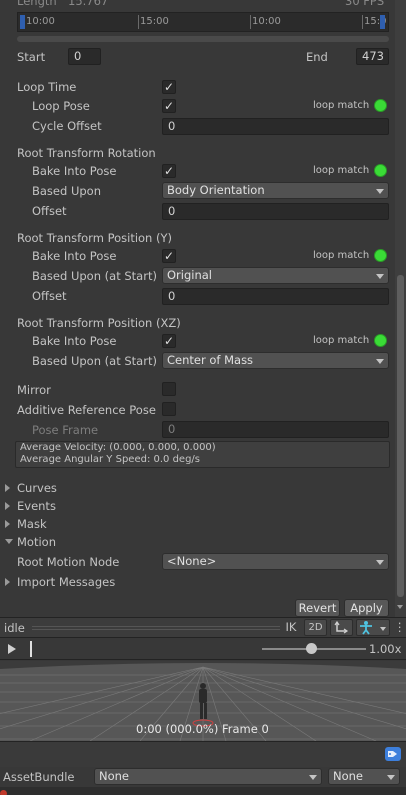 This screenshot has height=795, width=406. What do you see at coordinates (382, 22) in the screenshot?
I see `timeline-end-marker` at bounding box center [382, 22].